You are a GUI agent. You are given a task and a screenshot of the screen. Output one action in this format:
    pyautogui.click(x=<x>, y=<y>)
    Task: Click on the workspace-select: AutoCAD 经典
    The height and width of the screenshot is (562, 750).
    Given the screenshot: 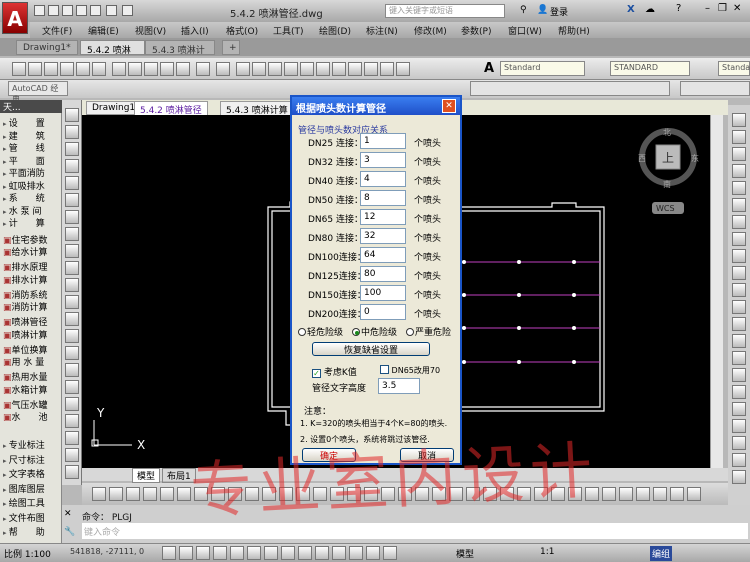 What is the action you would take?
    pyautogui.click(x=38, y=92)
    